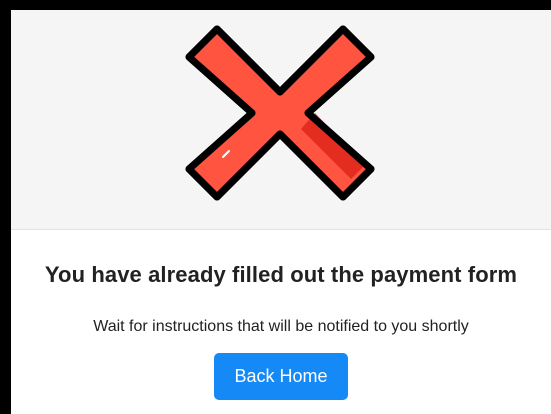  What do you see at coordinates (281, 376) in the screenshot?
I see `back-home-button: Back Home` at bounding box center [281, 376].